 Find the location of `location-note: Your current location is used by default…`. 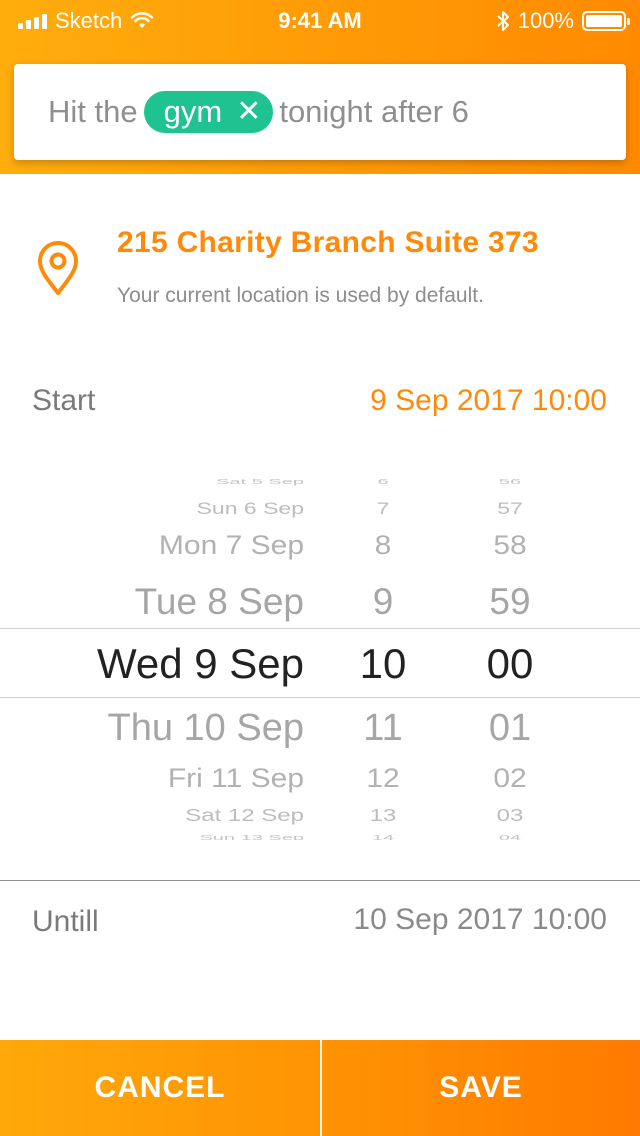

location-note: Your current location is used by default… is located at coordinates (300, 295).